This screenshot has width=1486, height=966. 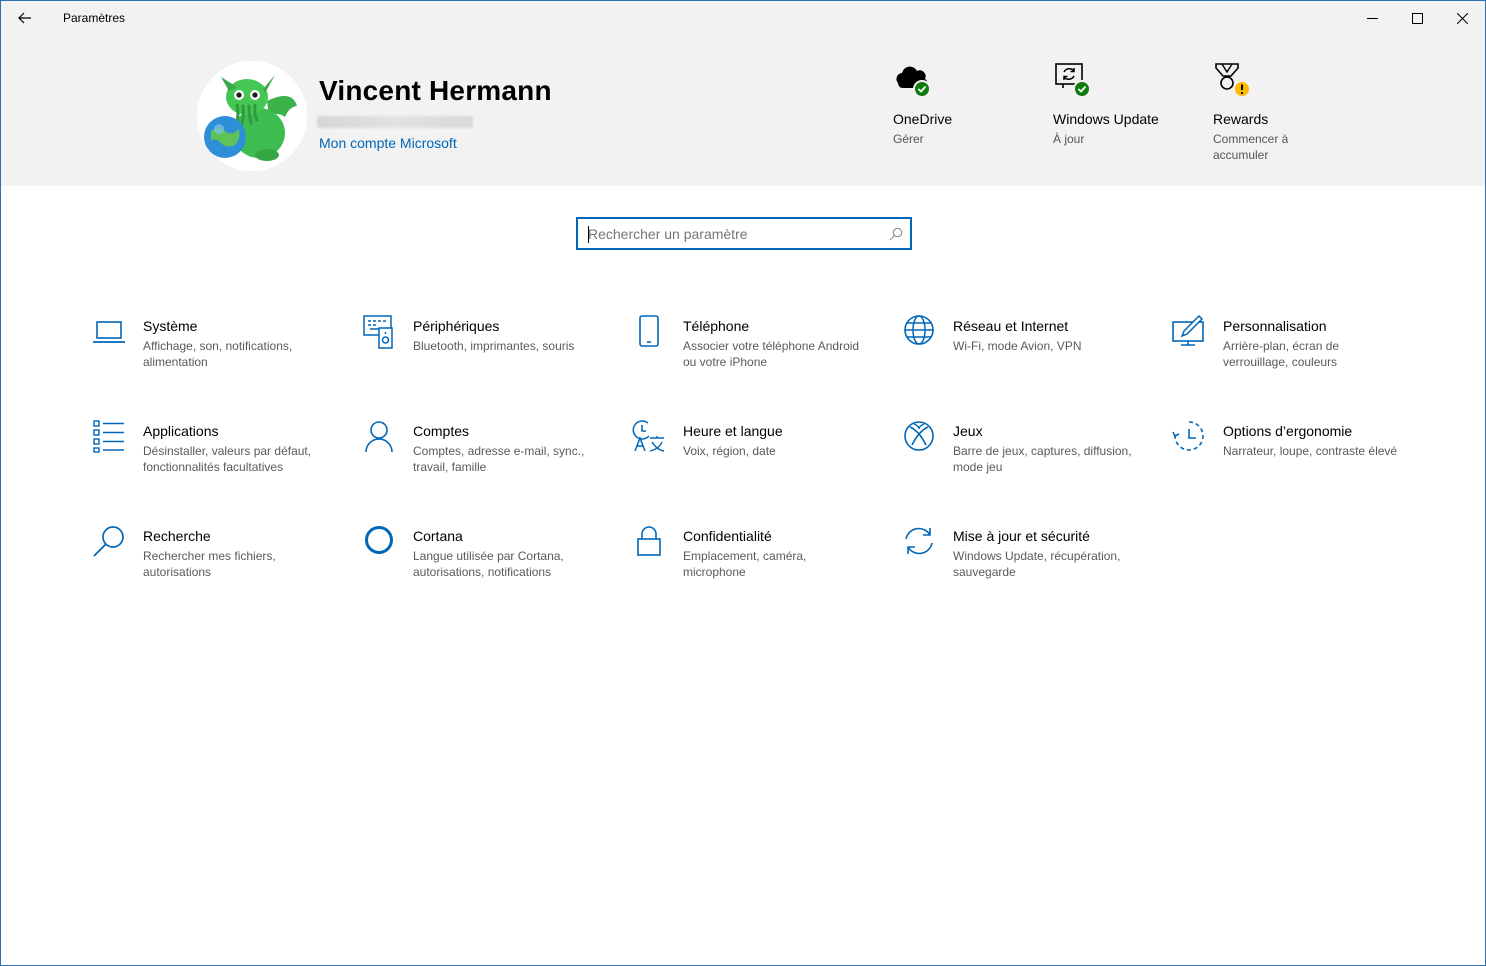 What do you see at coordinates (919, 436) in the screenshot?
I see `xbox-icon` at bounding box center [919, 436].